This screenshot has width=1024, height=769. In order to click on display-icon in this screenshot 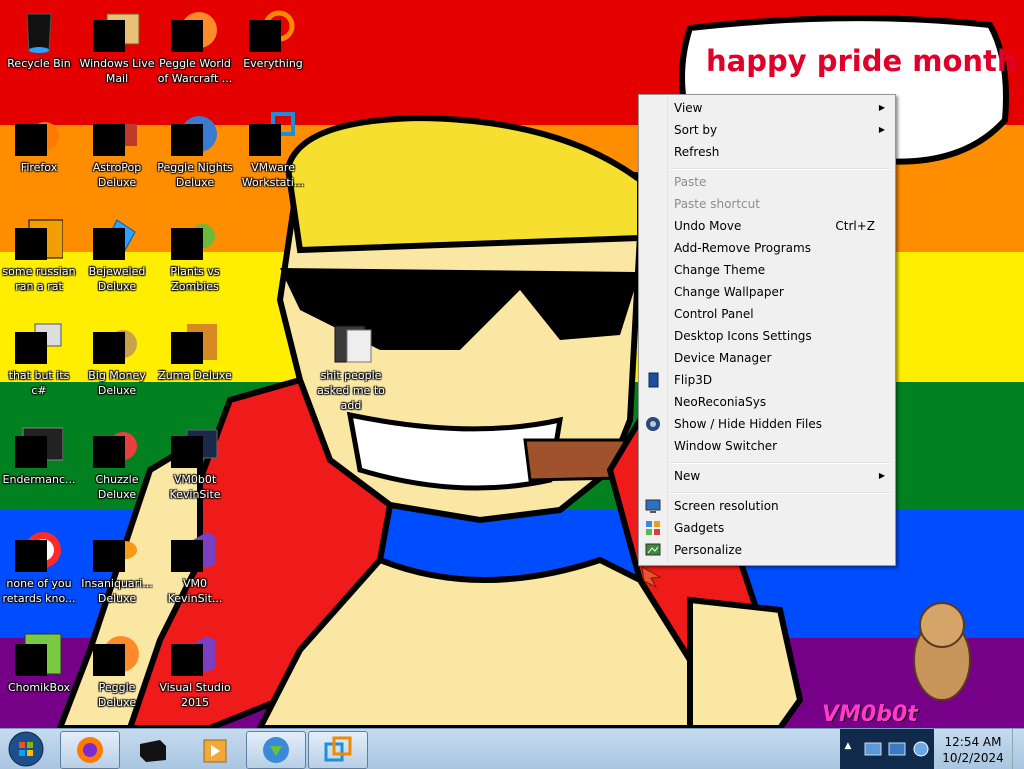, I will do `click(897, 749)`.